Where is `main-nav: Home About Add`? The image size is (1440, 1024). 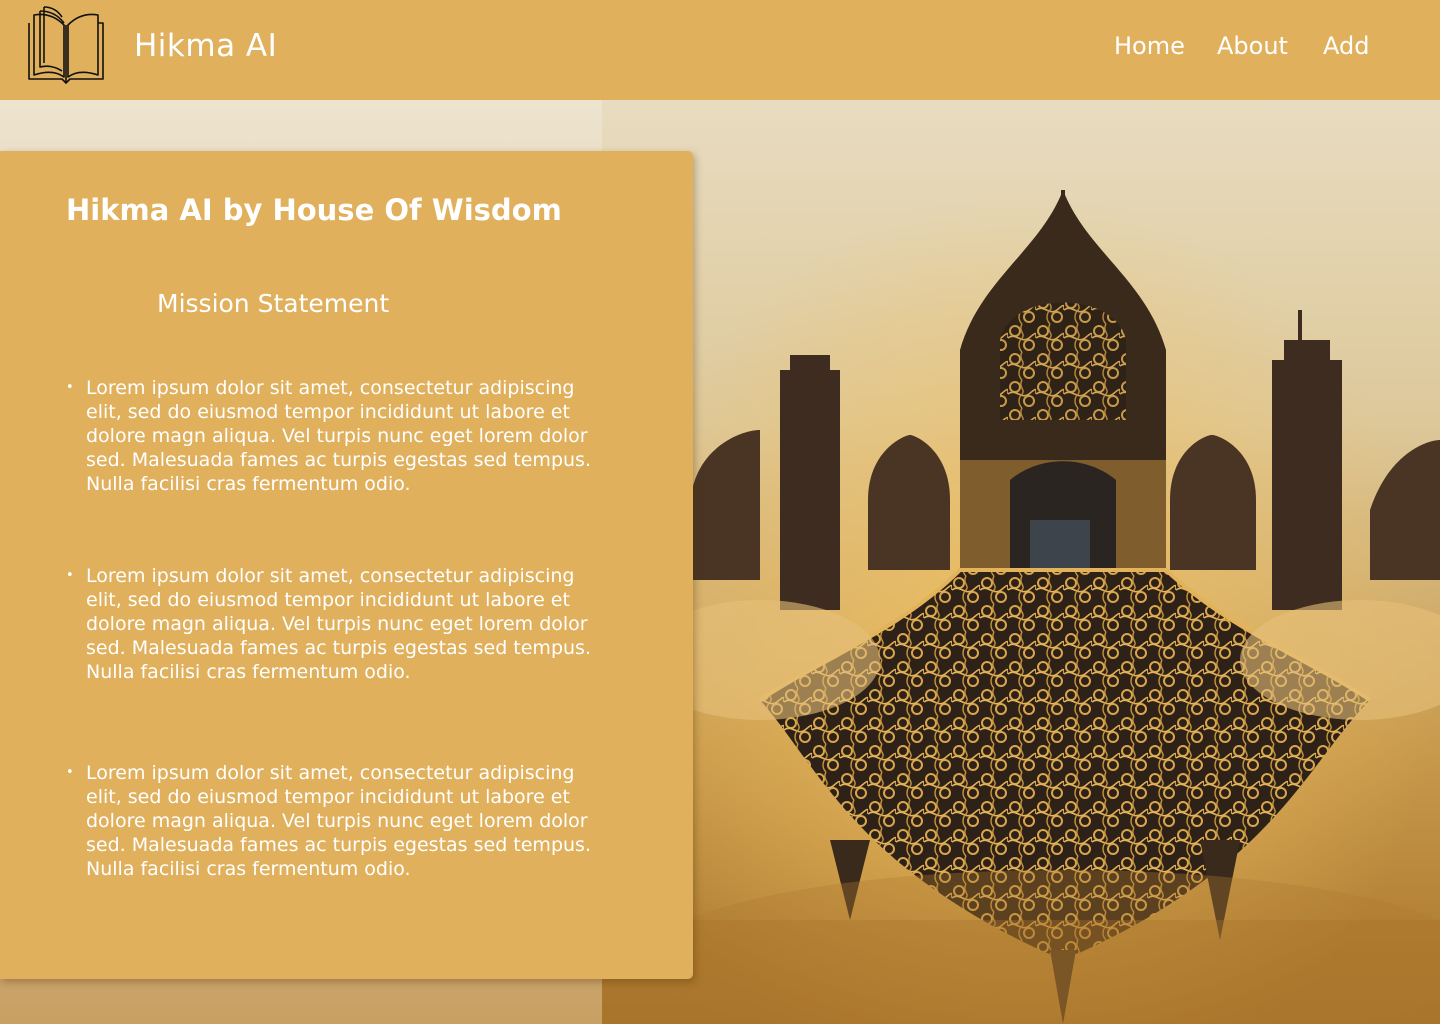
main-nav: Home About Add is located at coordinates (1230, 50).